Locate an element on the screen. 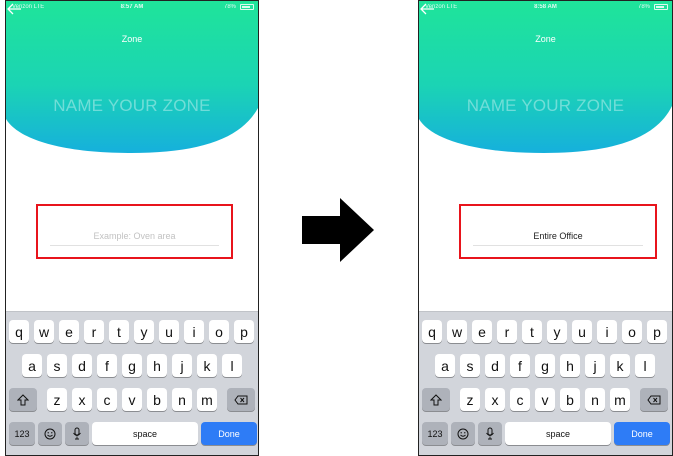 The width and height of the screenshot is (673, 456). status-bar: Verizon LTE 8:58 AM 78% is located at coordinates (545, 8).